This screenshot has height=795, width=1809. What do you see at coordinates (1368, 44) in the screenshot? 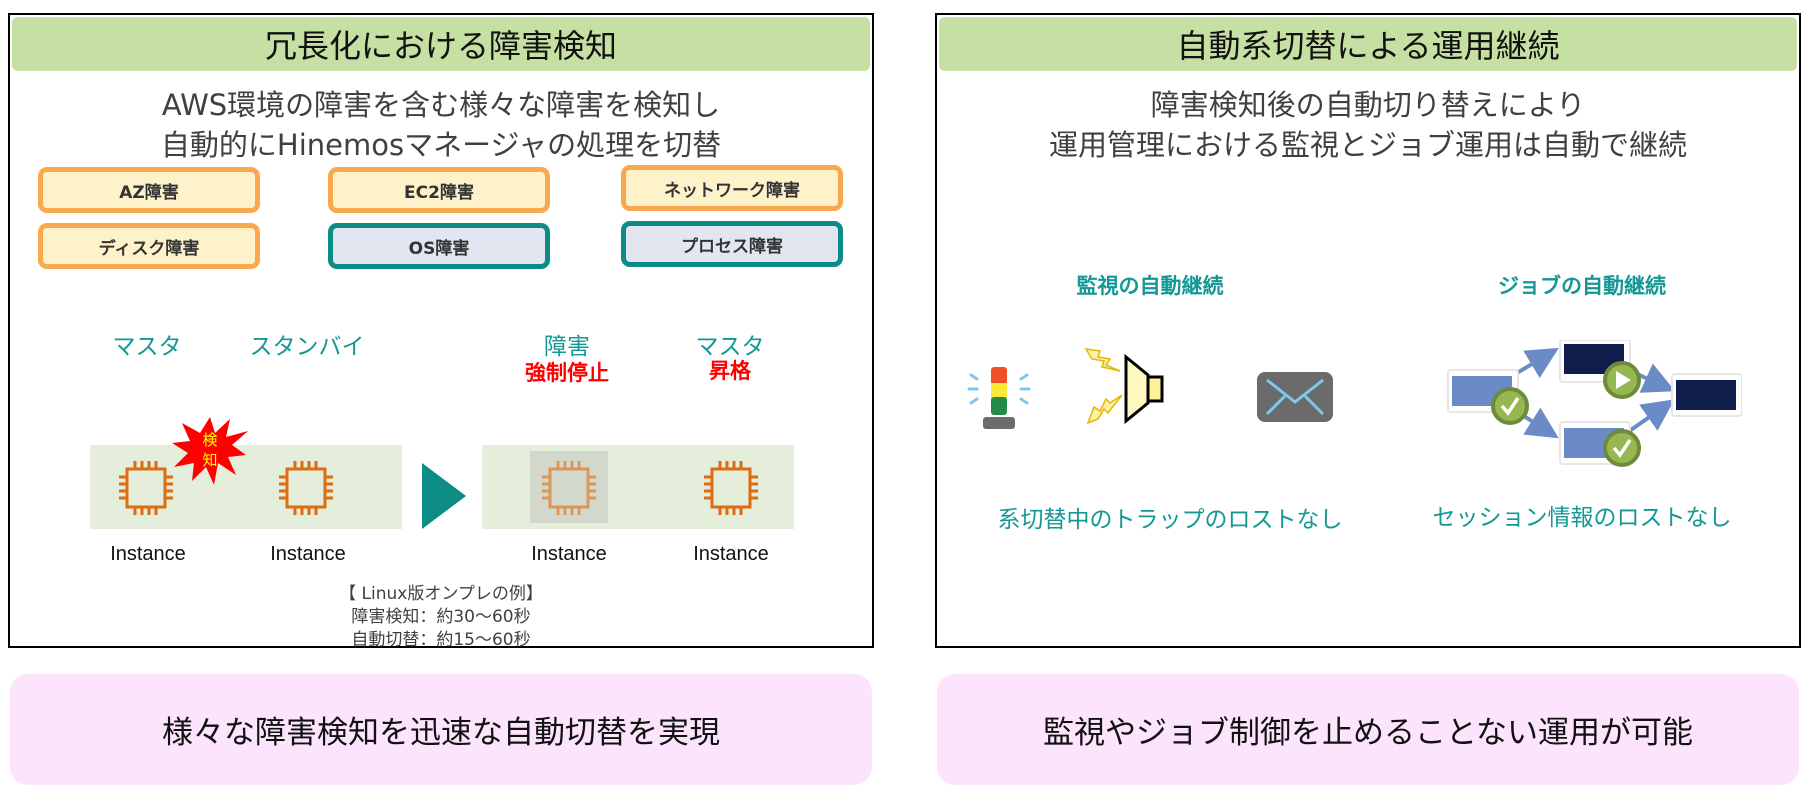
I see `right-panel-title: 自動系切替による運用継続` at bounding box center [1368, 44].